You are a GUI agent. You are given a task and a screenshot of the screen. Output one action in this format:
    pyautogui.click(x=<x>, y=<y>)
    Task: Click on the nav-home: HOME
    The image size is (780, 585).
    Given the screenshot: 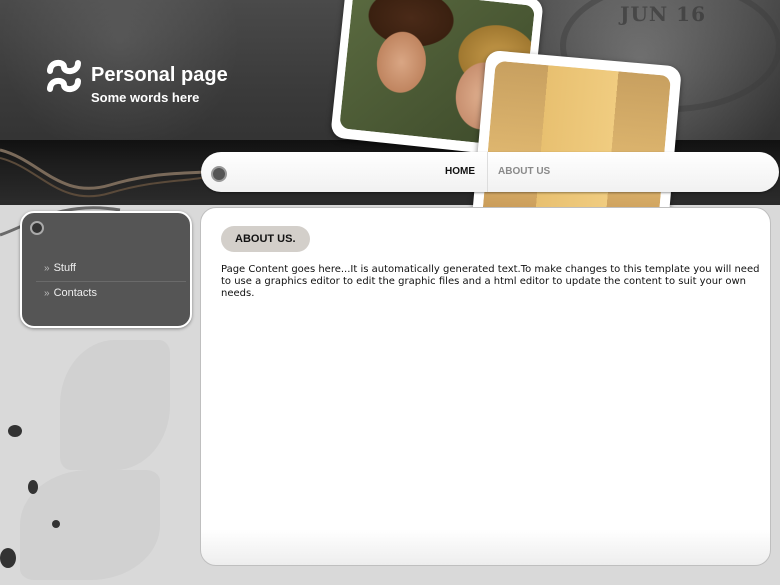 What is the action you would take?
    pyautogui.click(x=460, y=171)
    